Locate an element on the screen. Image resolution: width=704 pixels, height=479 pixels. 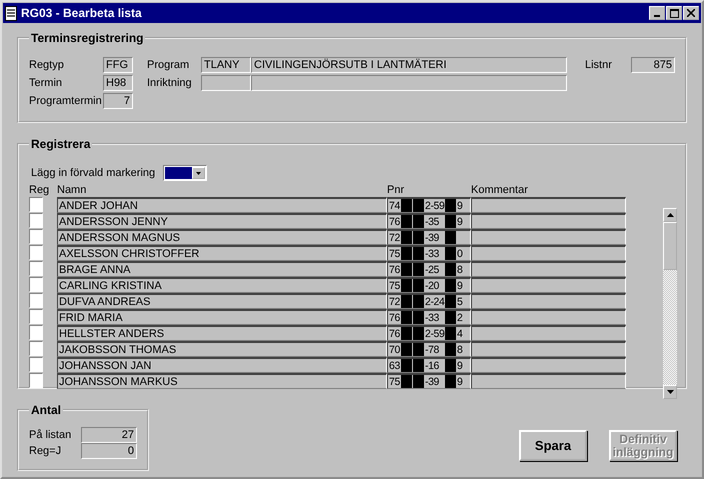
table-cell: 76 -25 8 is located at coordinates (429, 269).